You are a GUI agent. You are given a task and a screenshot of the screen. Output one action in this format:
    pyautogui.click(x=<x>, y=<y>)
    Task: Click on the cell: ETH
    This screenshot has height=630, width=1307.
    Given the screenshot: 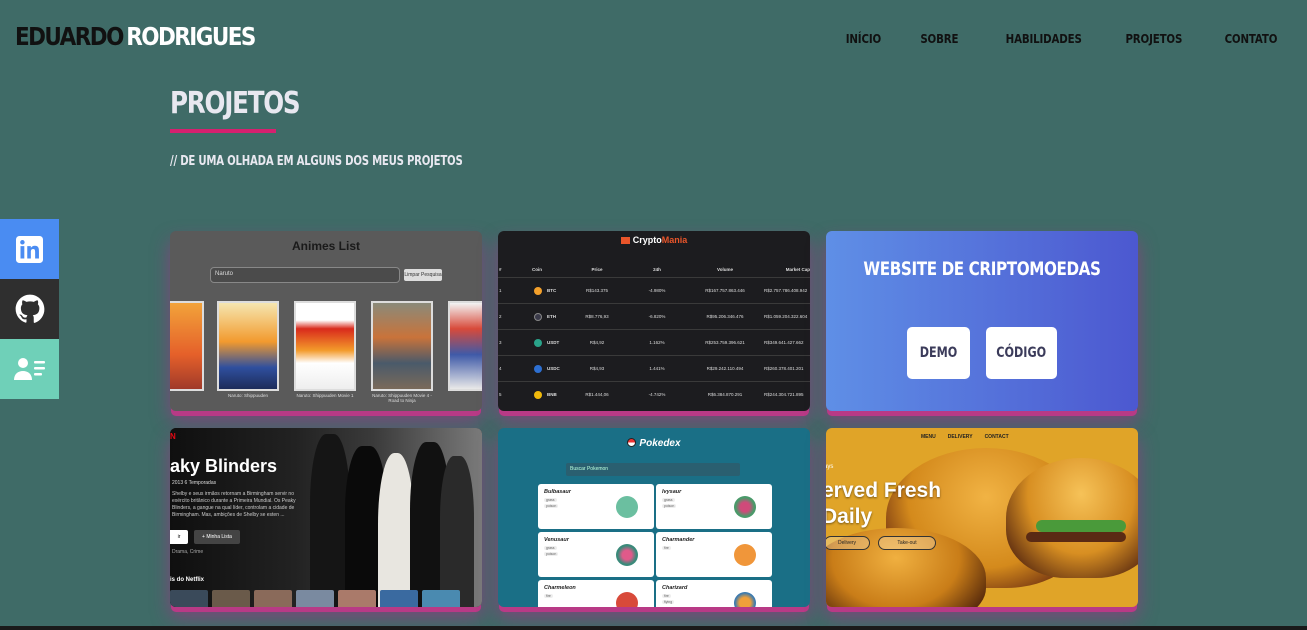 What is the action you would take?
    pyautogui.click(x=537, y=316)
    